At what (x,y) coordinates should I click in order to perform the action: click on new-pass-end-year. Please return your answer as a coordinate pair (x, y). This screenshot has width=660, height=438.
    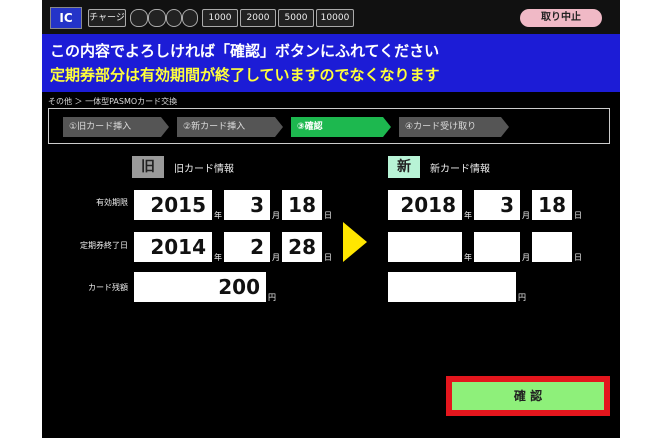
    Looking at the image, I should click on (425, 247).